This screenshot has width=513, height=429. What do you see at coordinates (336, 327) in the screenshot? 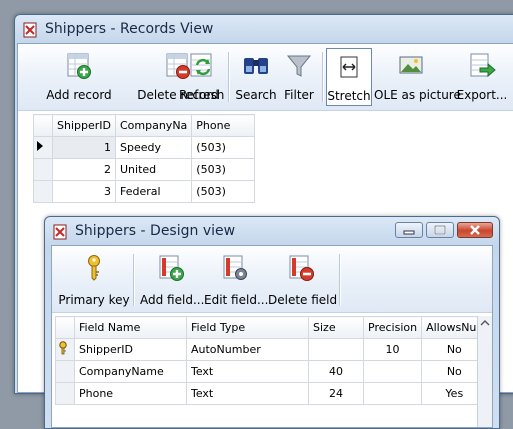
I see `column-header: Size` at bounding box center [336, 327].